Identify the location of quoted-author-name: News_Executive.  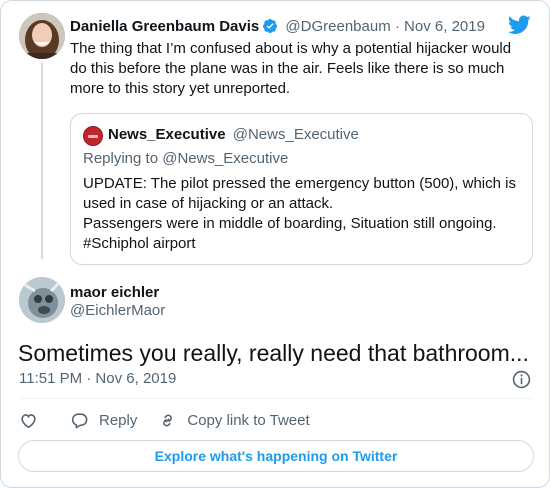
(167, 134).